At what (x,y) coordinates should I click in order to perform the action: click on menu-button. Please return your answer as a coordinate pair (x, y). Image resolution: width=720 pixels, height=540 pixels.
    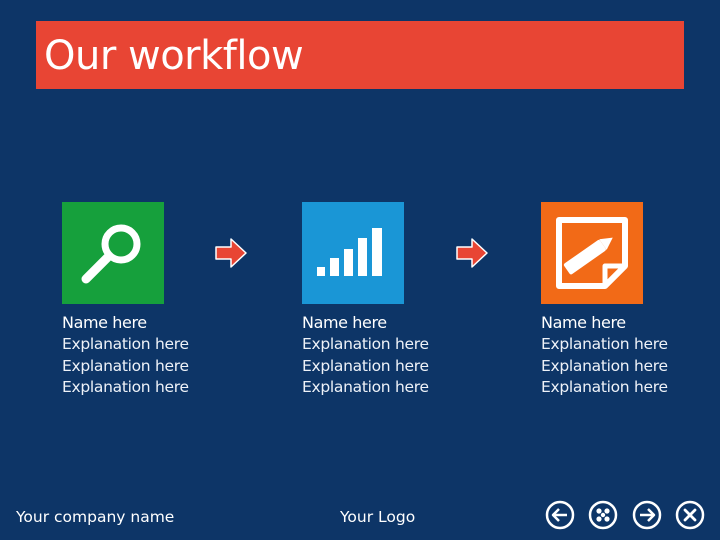
    Looking at the image, I should click on (603, 515).